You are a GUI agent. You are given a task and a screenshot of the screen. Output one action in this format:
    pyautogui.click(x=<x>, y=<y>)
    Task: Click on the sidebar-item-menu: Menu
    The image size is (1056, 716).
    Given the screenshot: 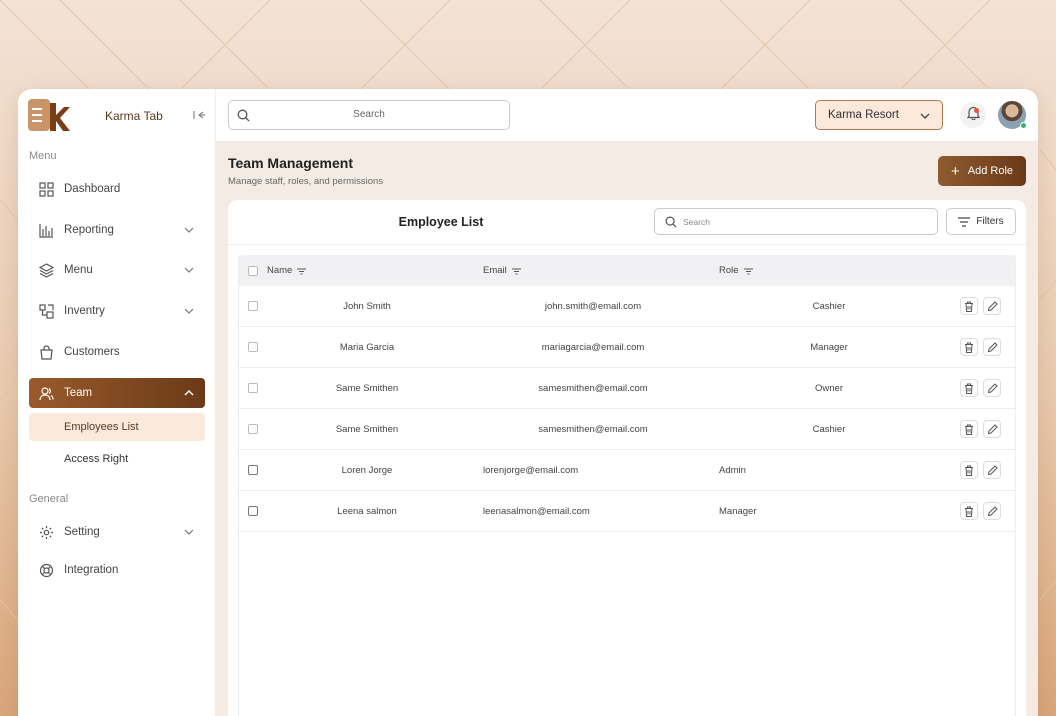 What is the action you would take?
    pyautogui.click(x=117, y=270)
    